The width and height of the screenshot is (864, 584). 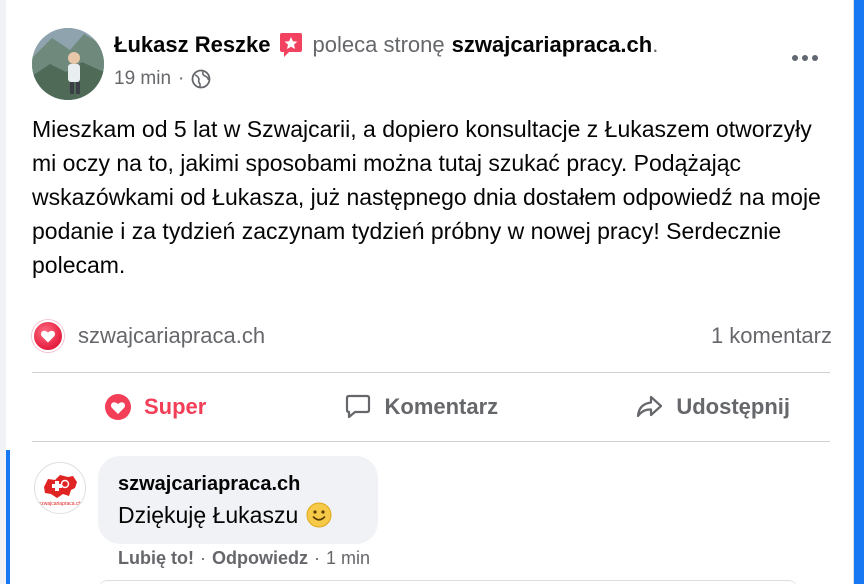 What do you see at coordinates (142, 79) in the screenshot?
I see `post-timestamp: 19 min` at bounding box center [142, 79].